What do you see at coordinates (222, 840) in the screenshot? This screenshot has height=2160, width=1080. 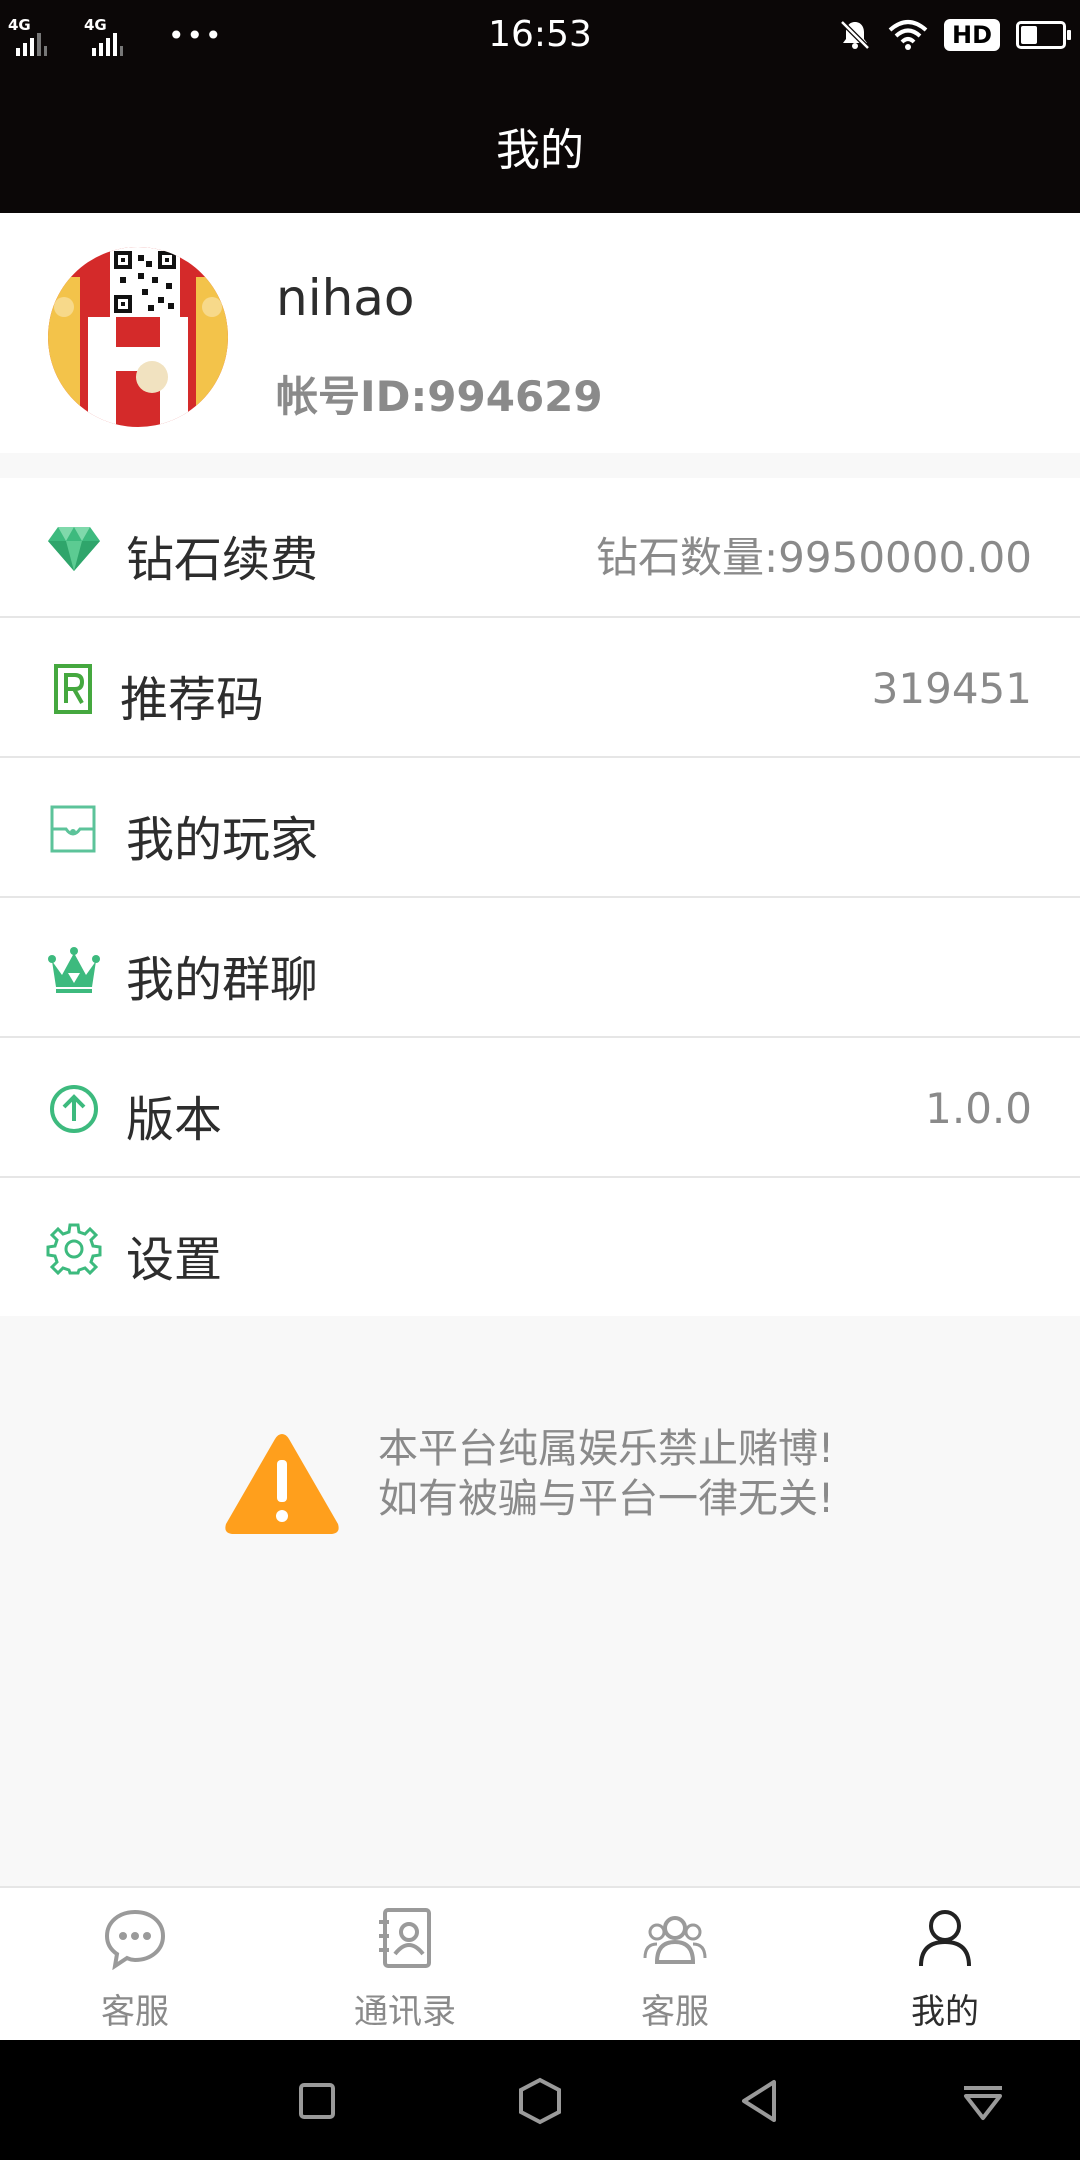 I see `menu-label: 我的玩家` at bounding box center [222, 840].